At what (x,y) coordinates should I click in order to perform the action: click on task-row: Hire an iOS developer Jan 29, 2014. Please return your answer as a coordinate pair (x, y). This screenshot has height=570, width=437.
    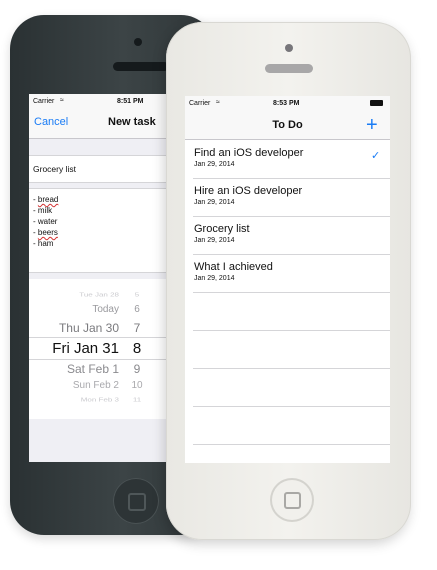
    Looking at the image, I should click on (291, 197).